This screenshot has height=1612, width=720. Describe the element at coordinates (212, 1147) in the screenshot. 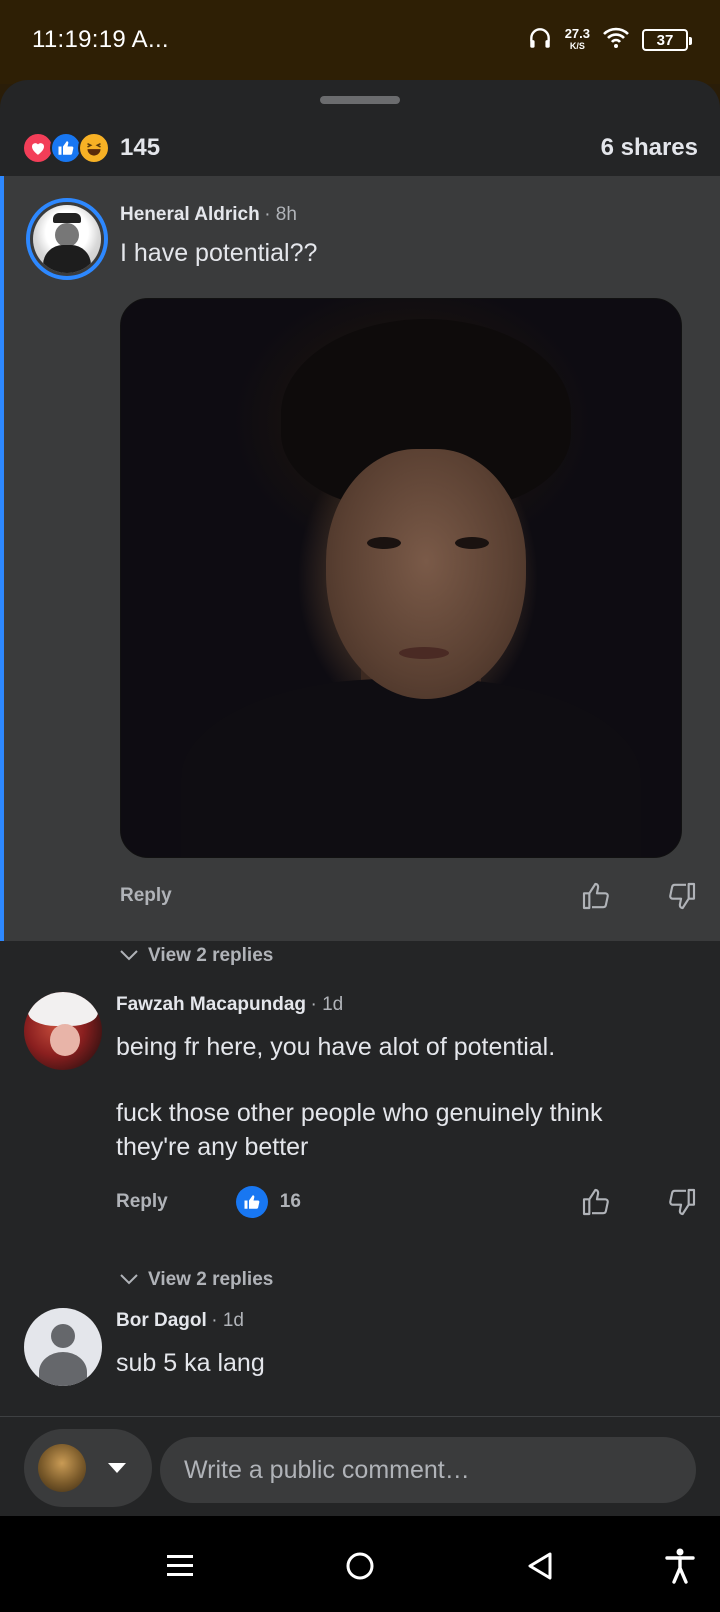

I see `comment-text-line: they're any better` at that location.